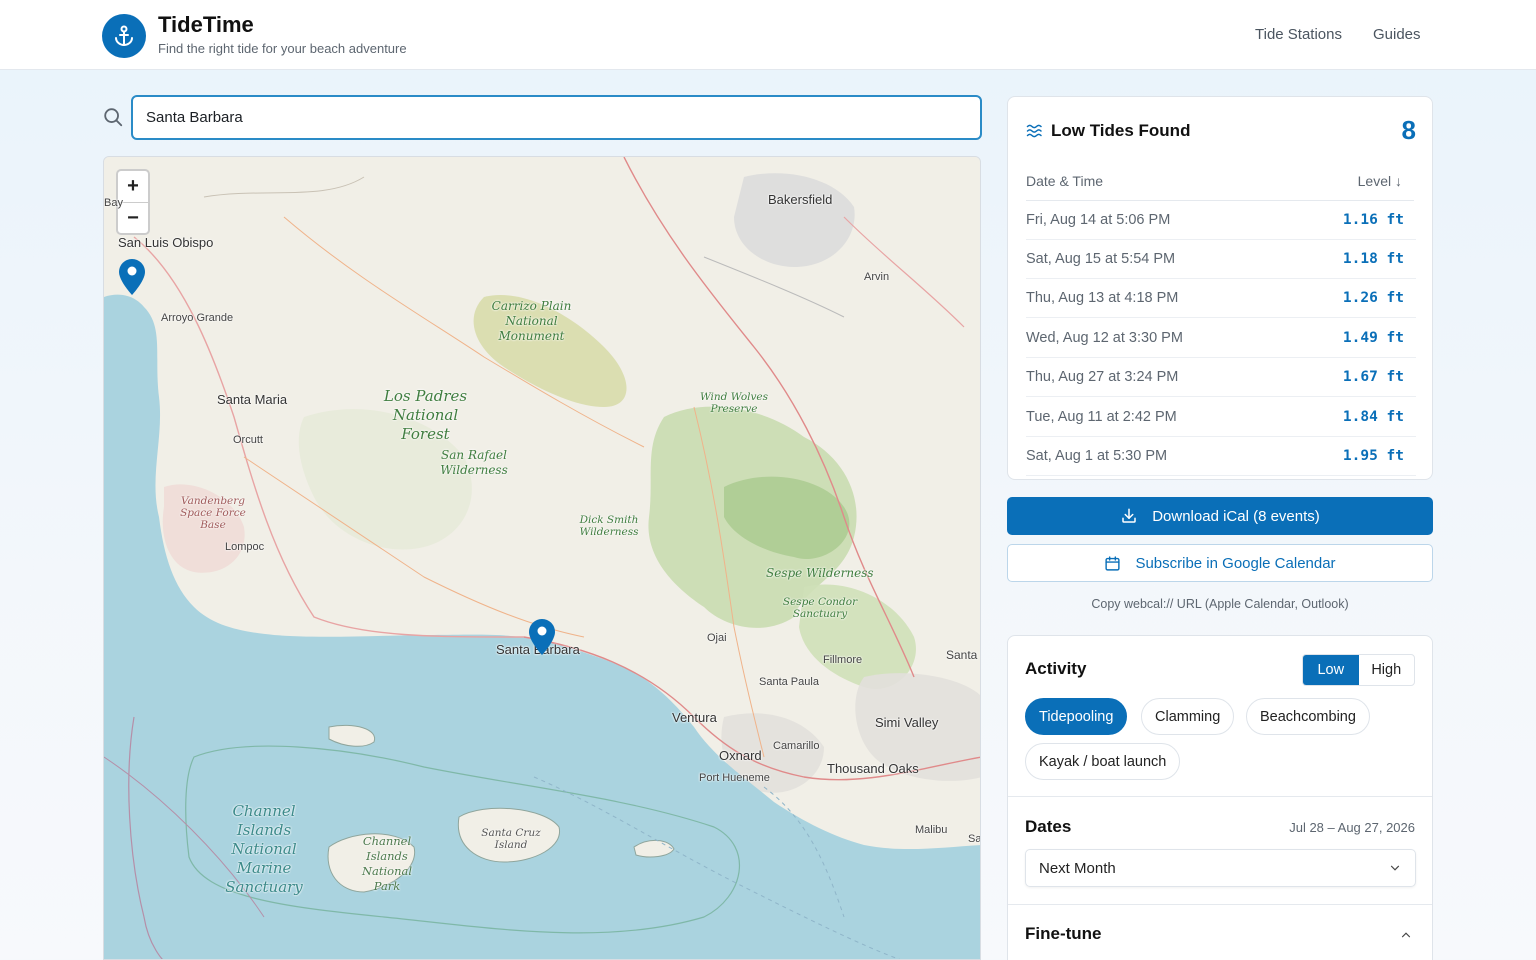  What do you see at coordinates (1048, 826) in the screenshot?
I see `dates-title: Dates` at bounding box center [1048, 826].